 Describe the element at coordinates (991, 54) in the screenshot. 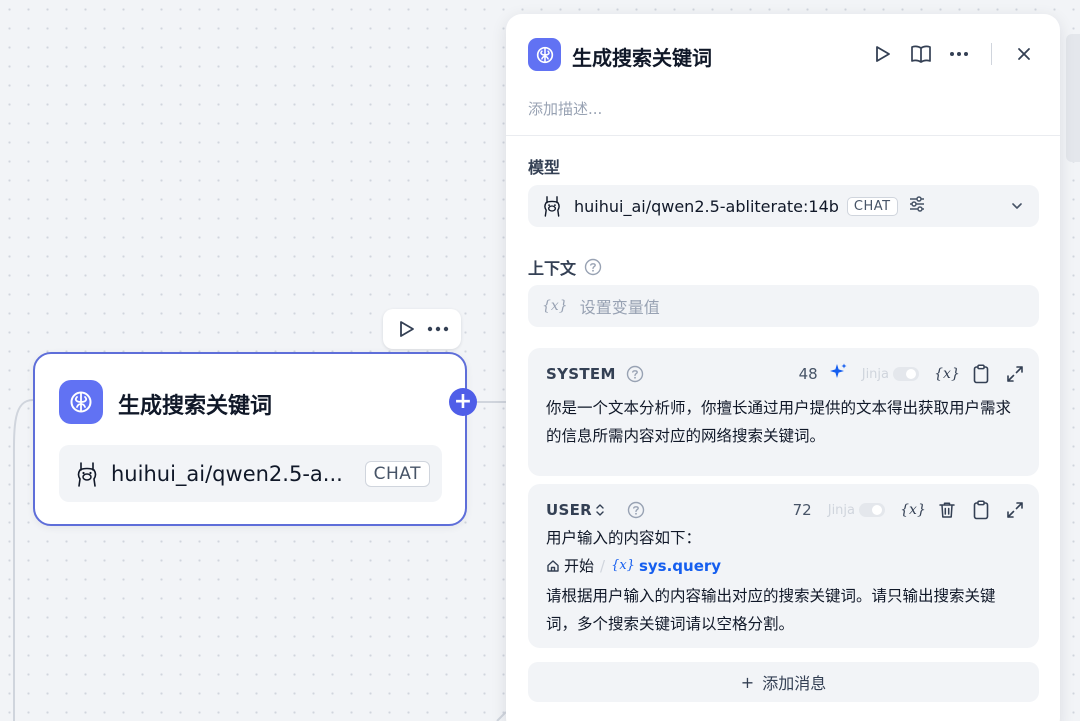

I see `header-divider` at that location.